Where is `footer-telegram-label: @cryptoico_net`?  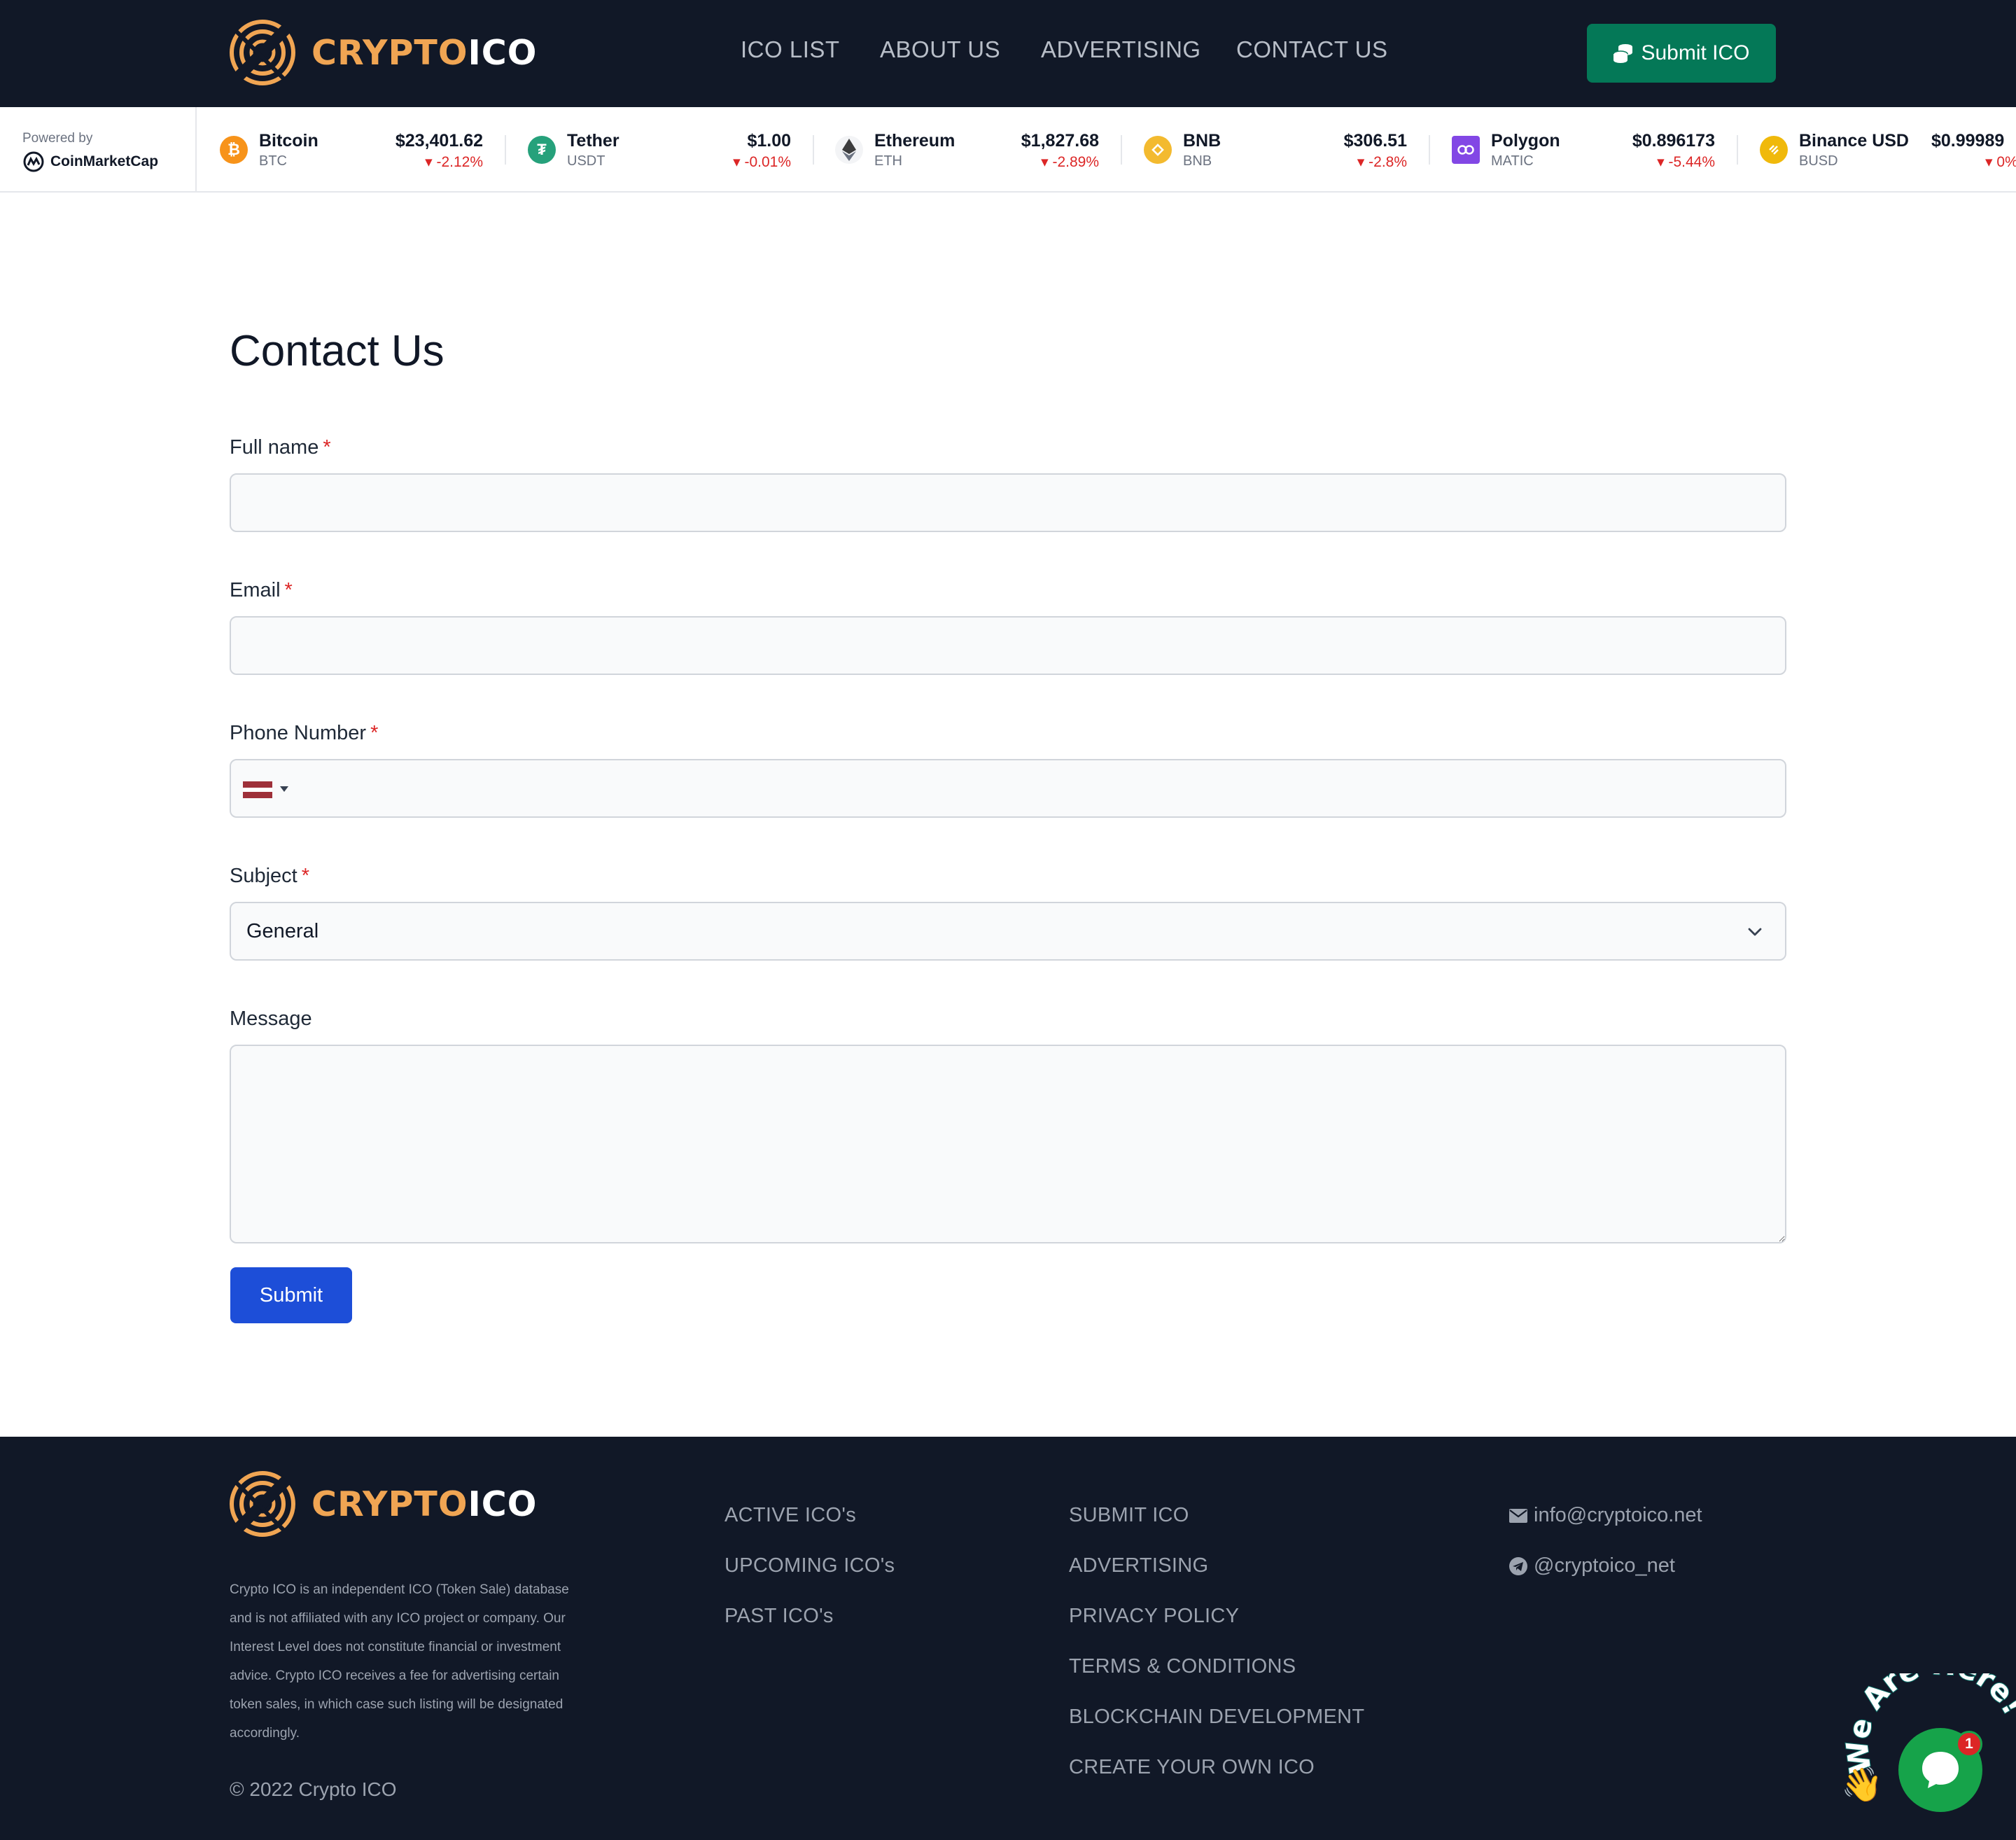 footer-telegram-label: @cryptoico_net is located at coordinates (1604, 1565).